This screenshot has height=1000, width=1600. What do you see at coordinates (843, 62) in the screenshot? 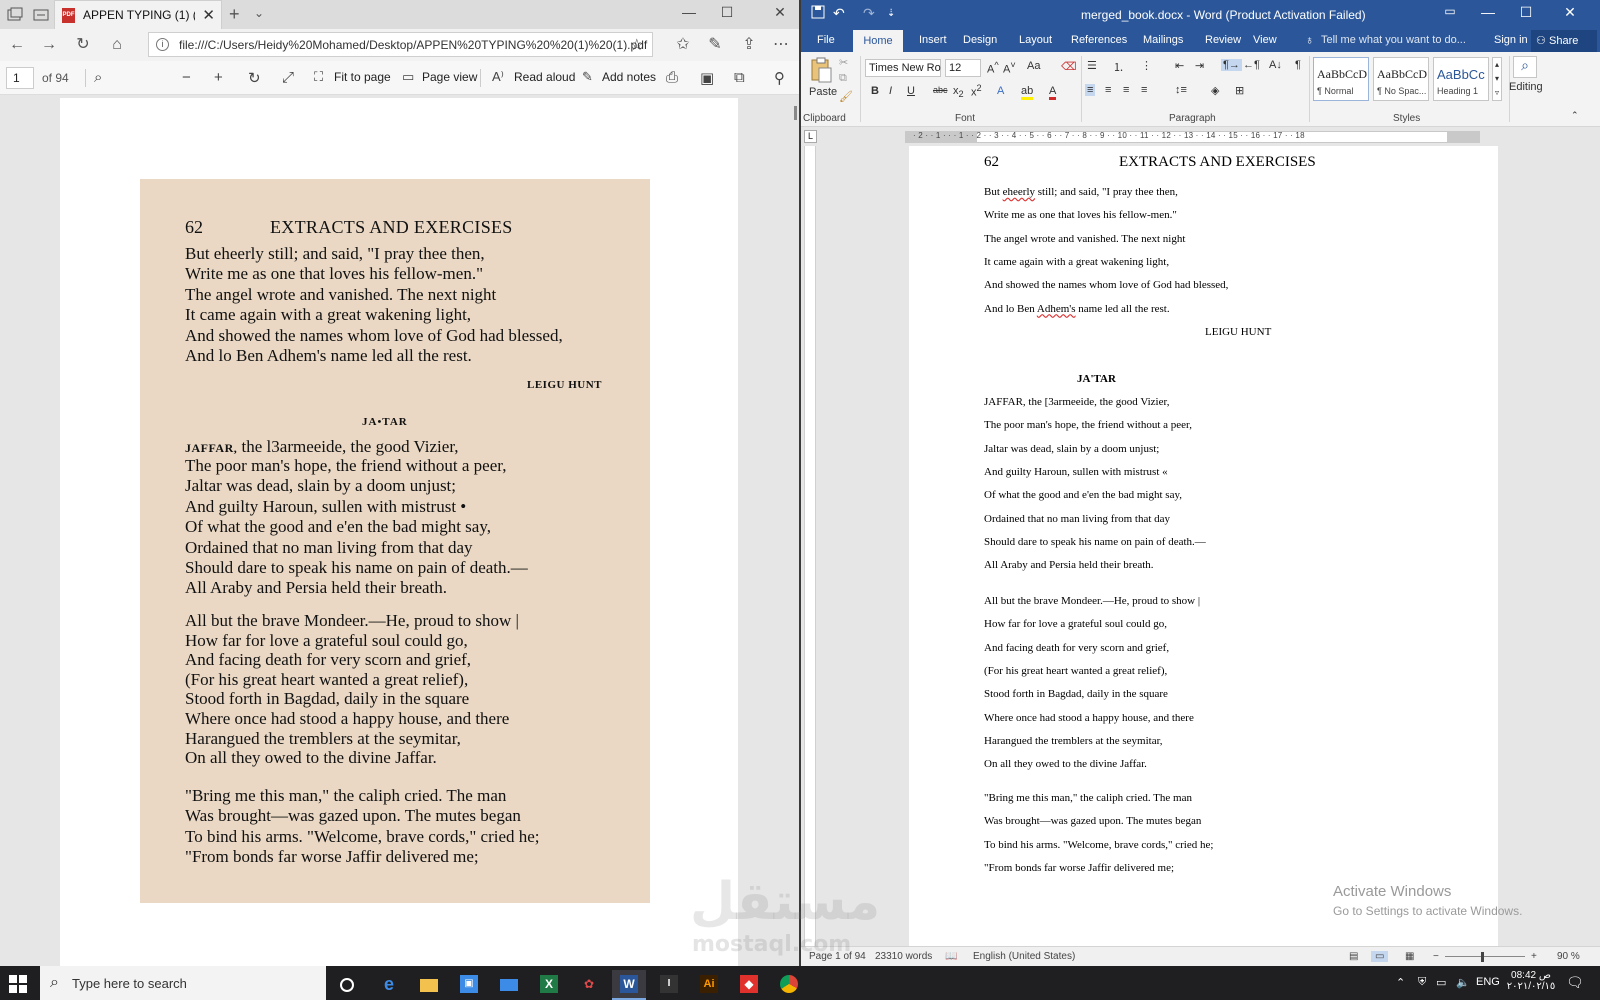
I see `cut-icon: ✂` at bounding box center [843, 62].